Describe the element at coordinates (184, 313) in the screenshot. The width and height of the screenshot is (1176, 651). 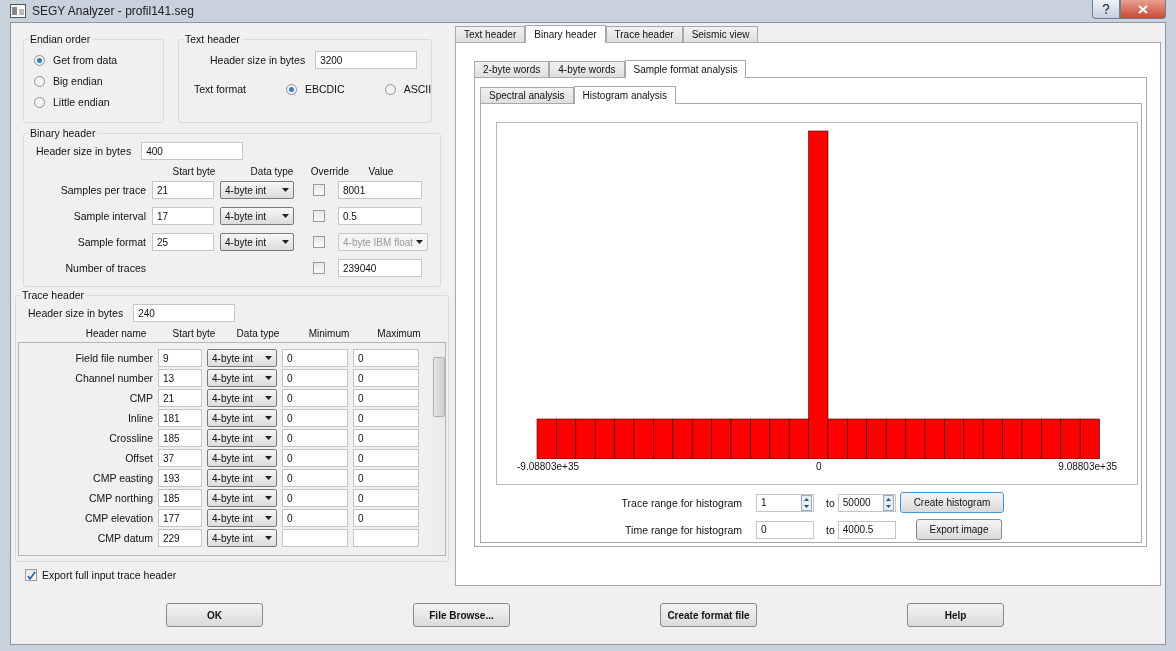
I see `input-field: 240` at that location.